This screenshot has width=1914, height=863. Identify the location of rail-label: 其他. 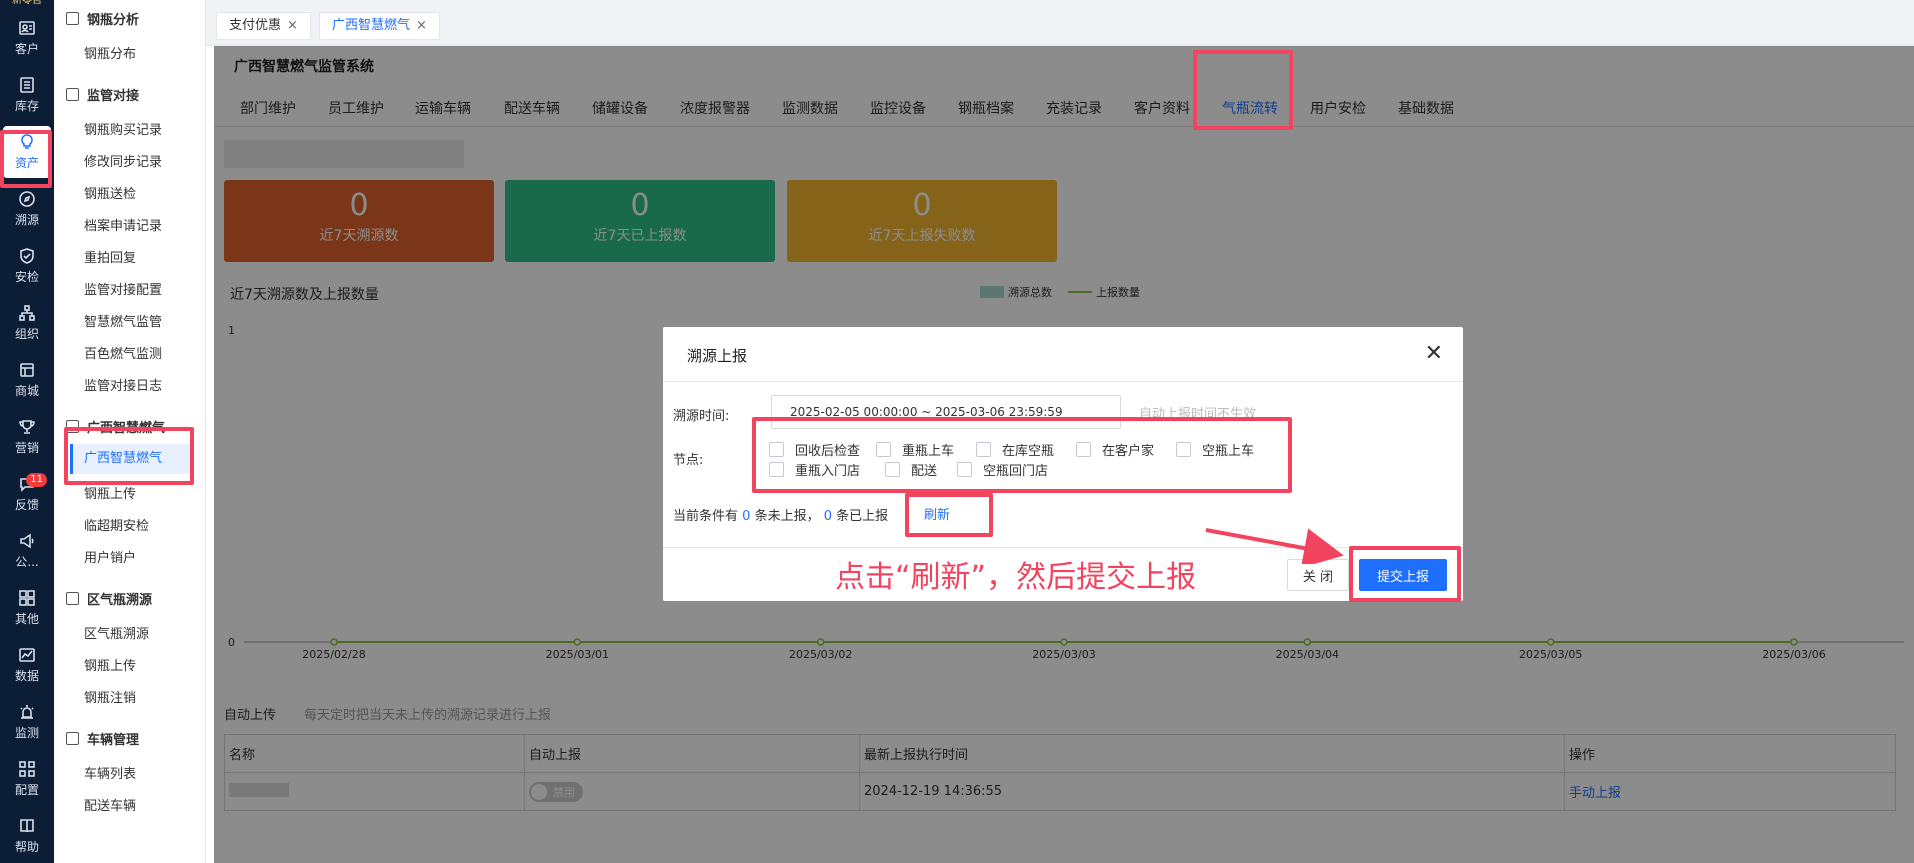
(26, 619).